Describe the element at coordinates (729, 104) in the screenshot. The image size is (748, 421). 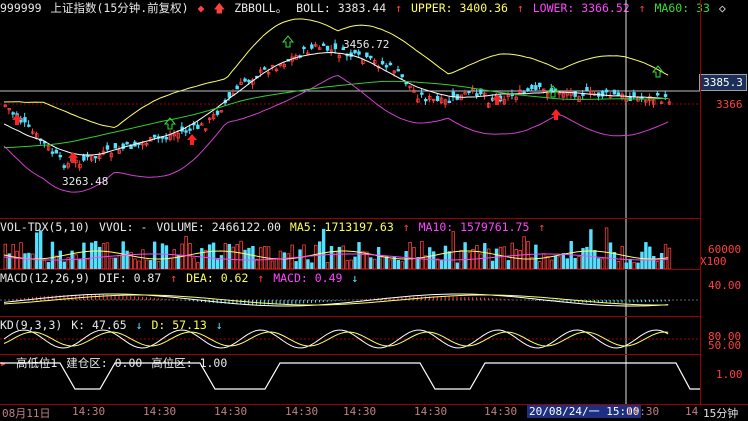
I see `price-level-label: 3366` at that location.